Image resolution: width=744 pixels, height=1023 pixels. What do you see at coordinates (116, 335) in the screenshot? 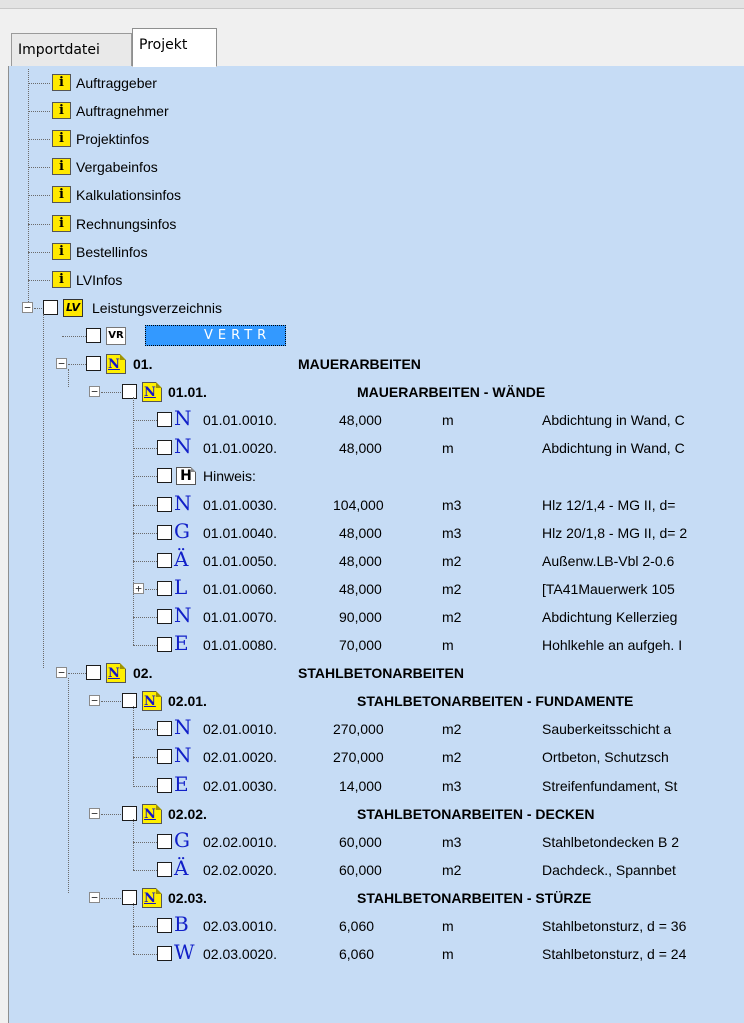
I see `vr-icon: VR` at bounding box center [116, 335].